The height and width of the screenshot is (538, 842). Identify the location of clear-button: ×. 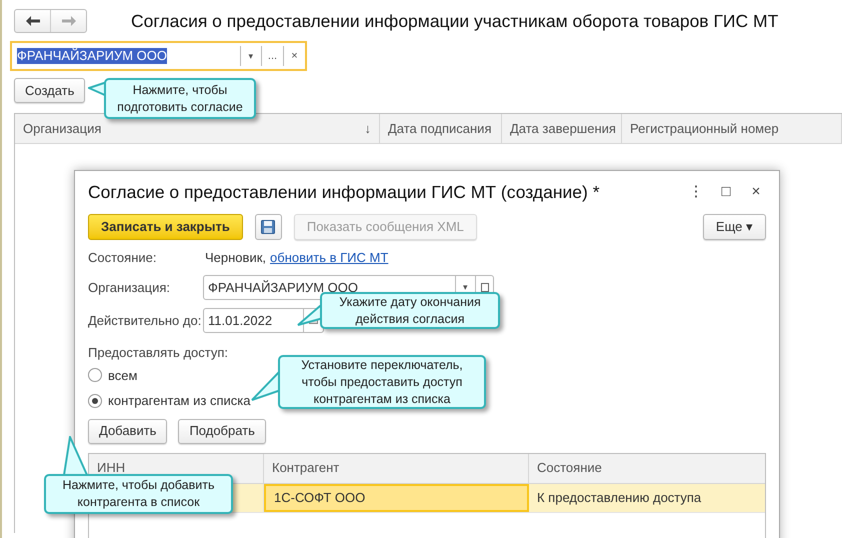
(294, 56).